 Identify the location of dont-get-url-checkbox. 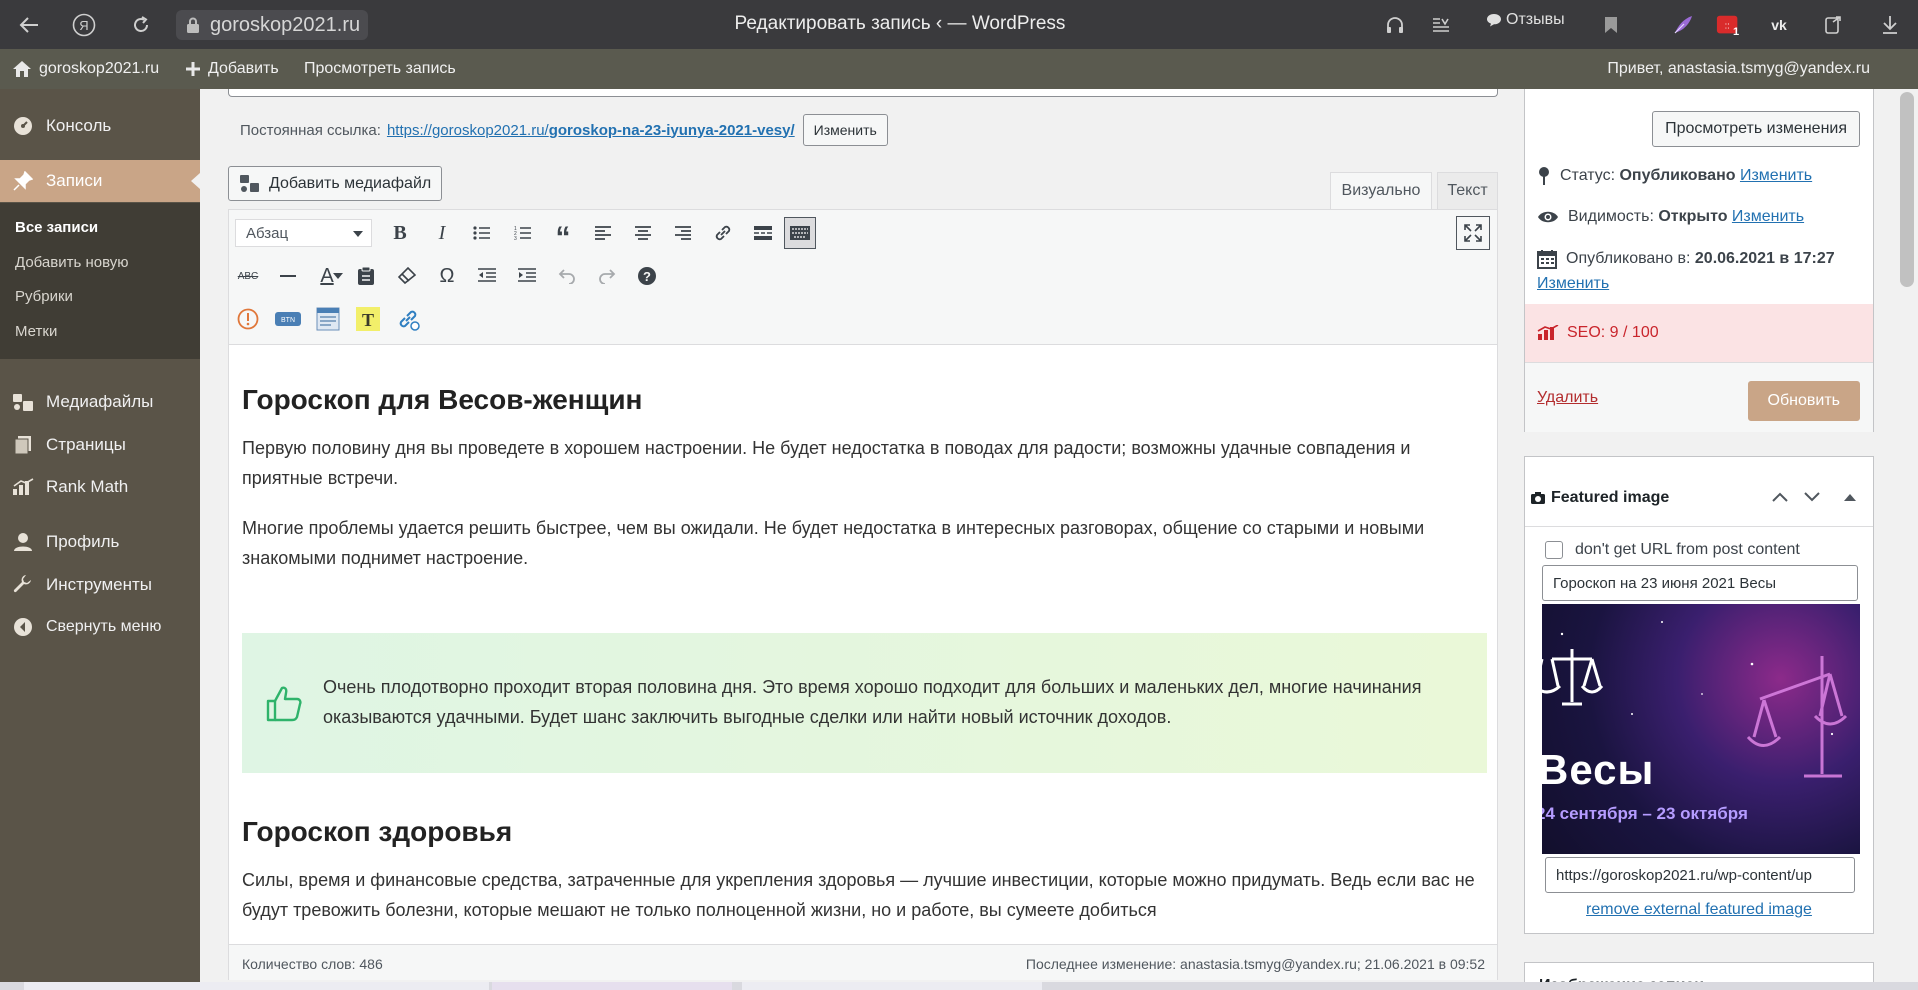
(1554, 550).